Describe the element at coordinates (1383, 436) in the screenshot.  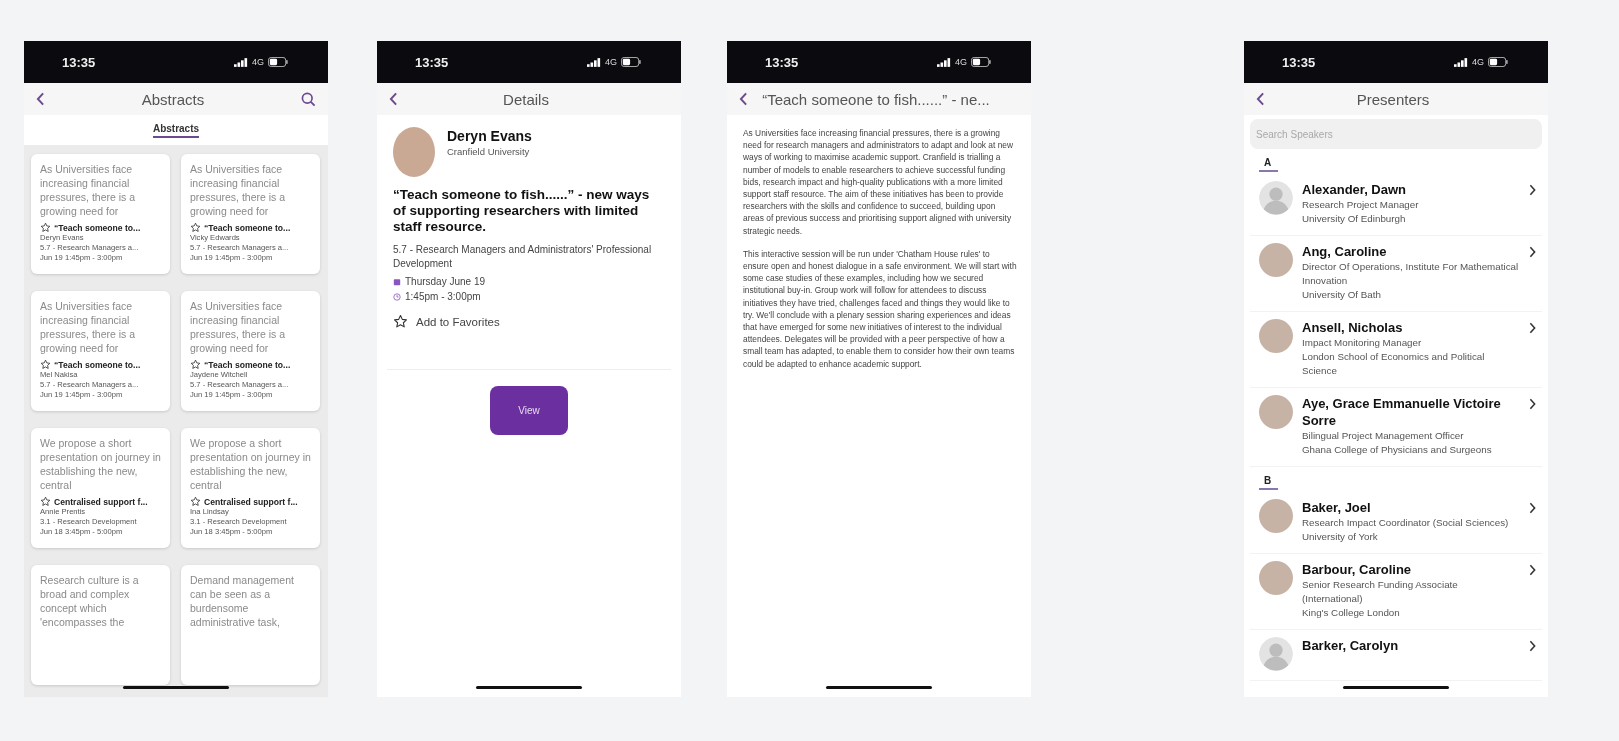
I see `presenter-detail: Bilingual Project Management Officer` at that location.